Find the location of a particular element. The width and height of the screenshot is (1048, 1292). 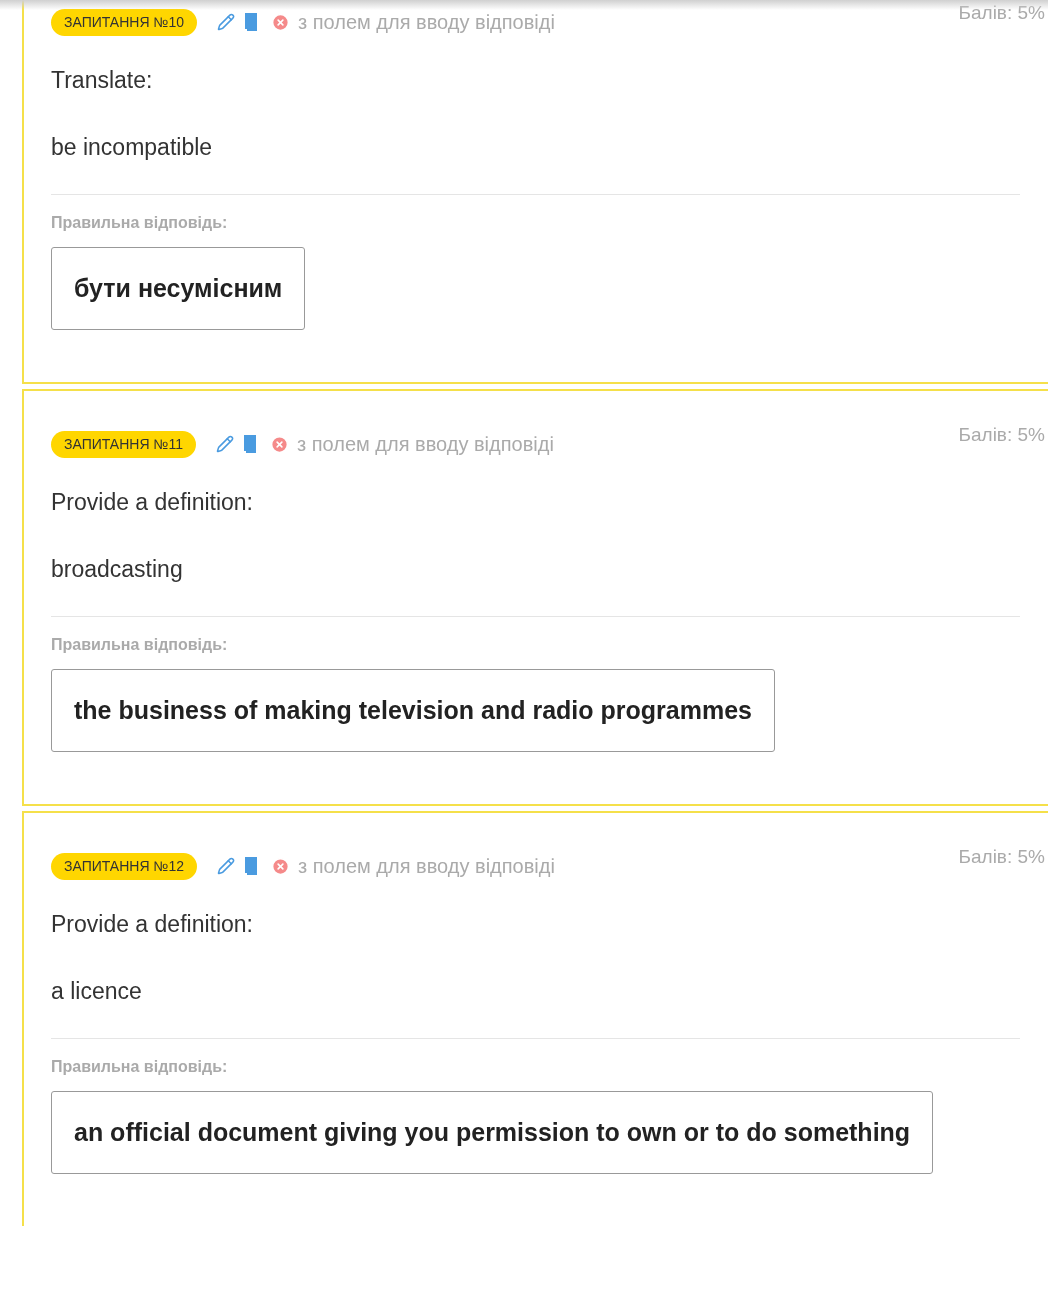

question-term: a licence is located at coordinates (97, 991).